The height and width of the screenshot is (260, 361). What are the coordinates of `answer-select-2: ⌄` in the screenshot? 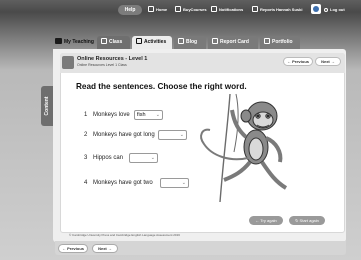 It's located at (172, 135).